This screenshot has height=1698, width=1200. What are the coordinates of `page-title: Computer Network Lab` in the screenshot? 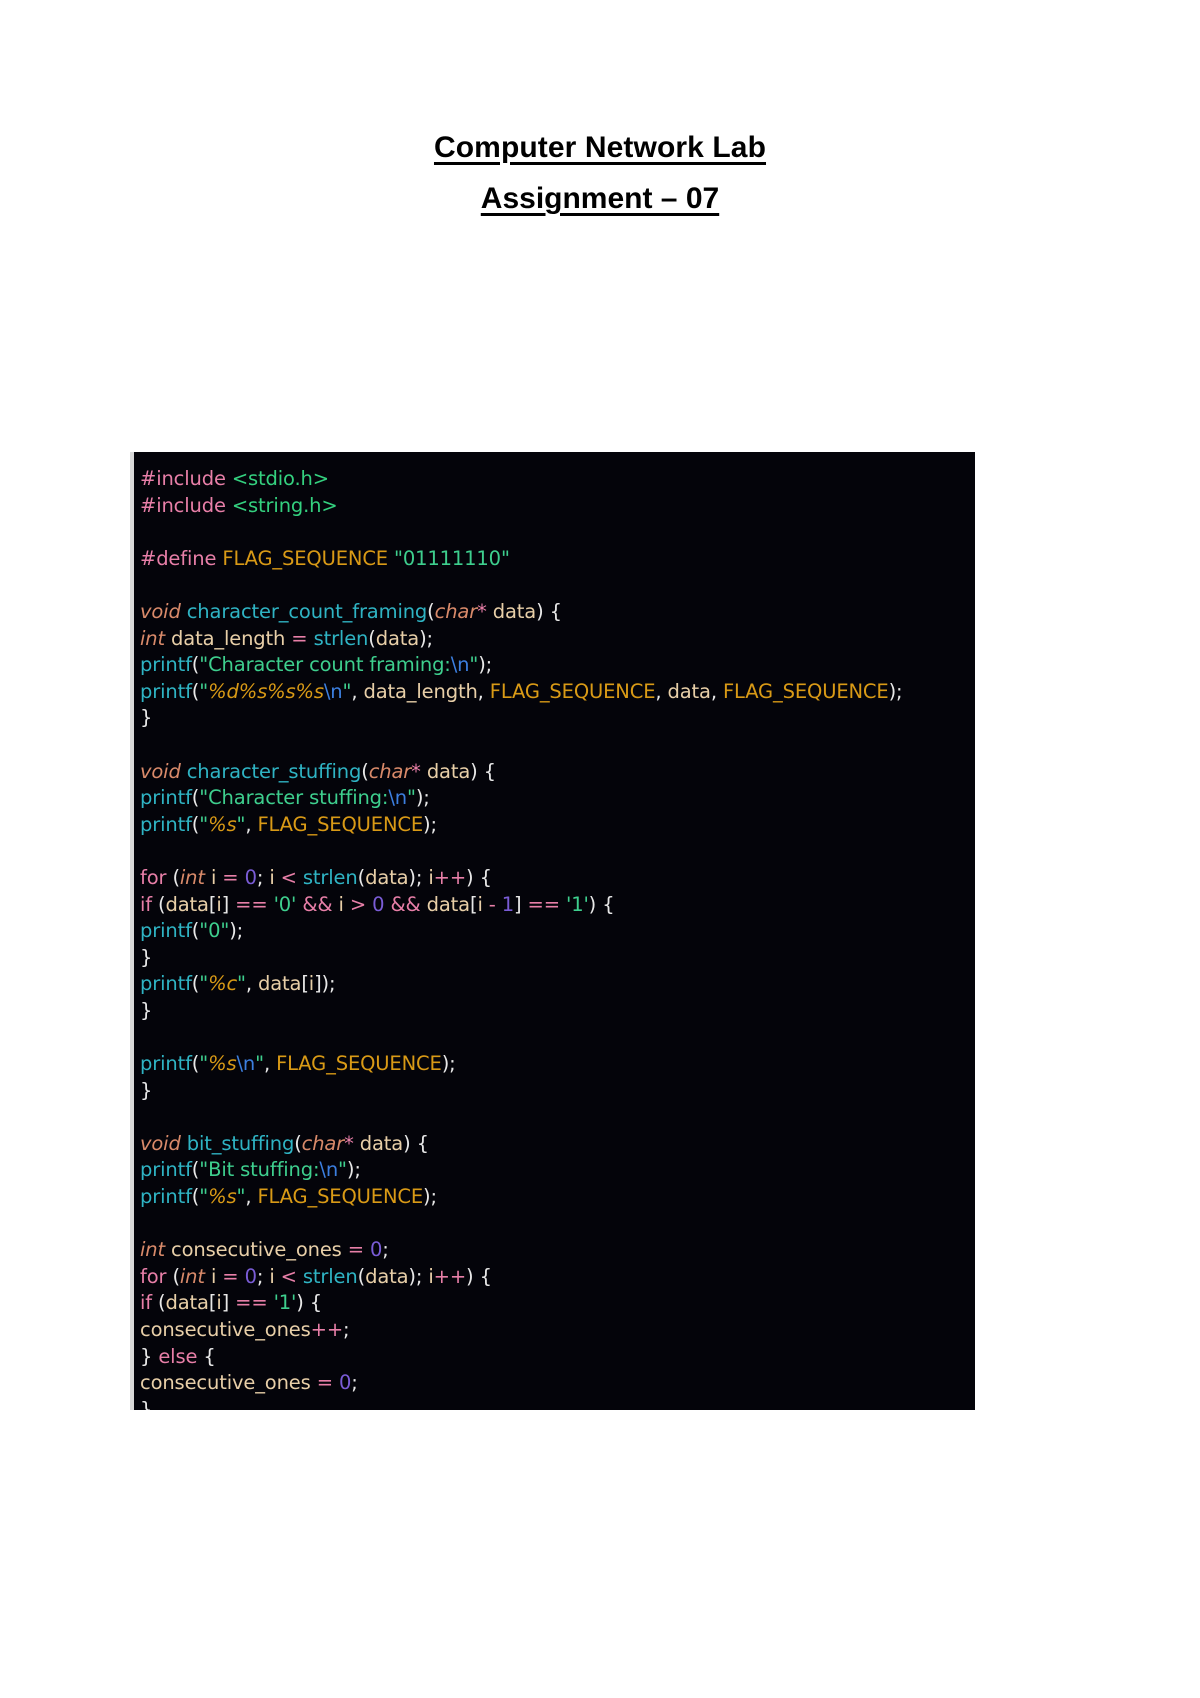 It's located at (600, 147).